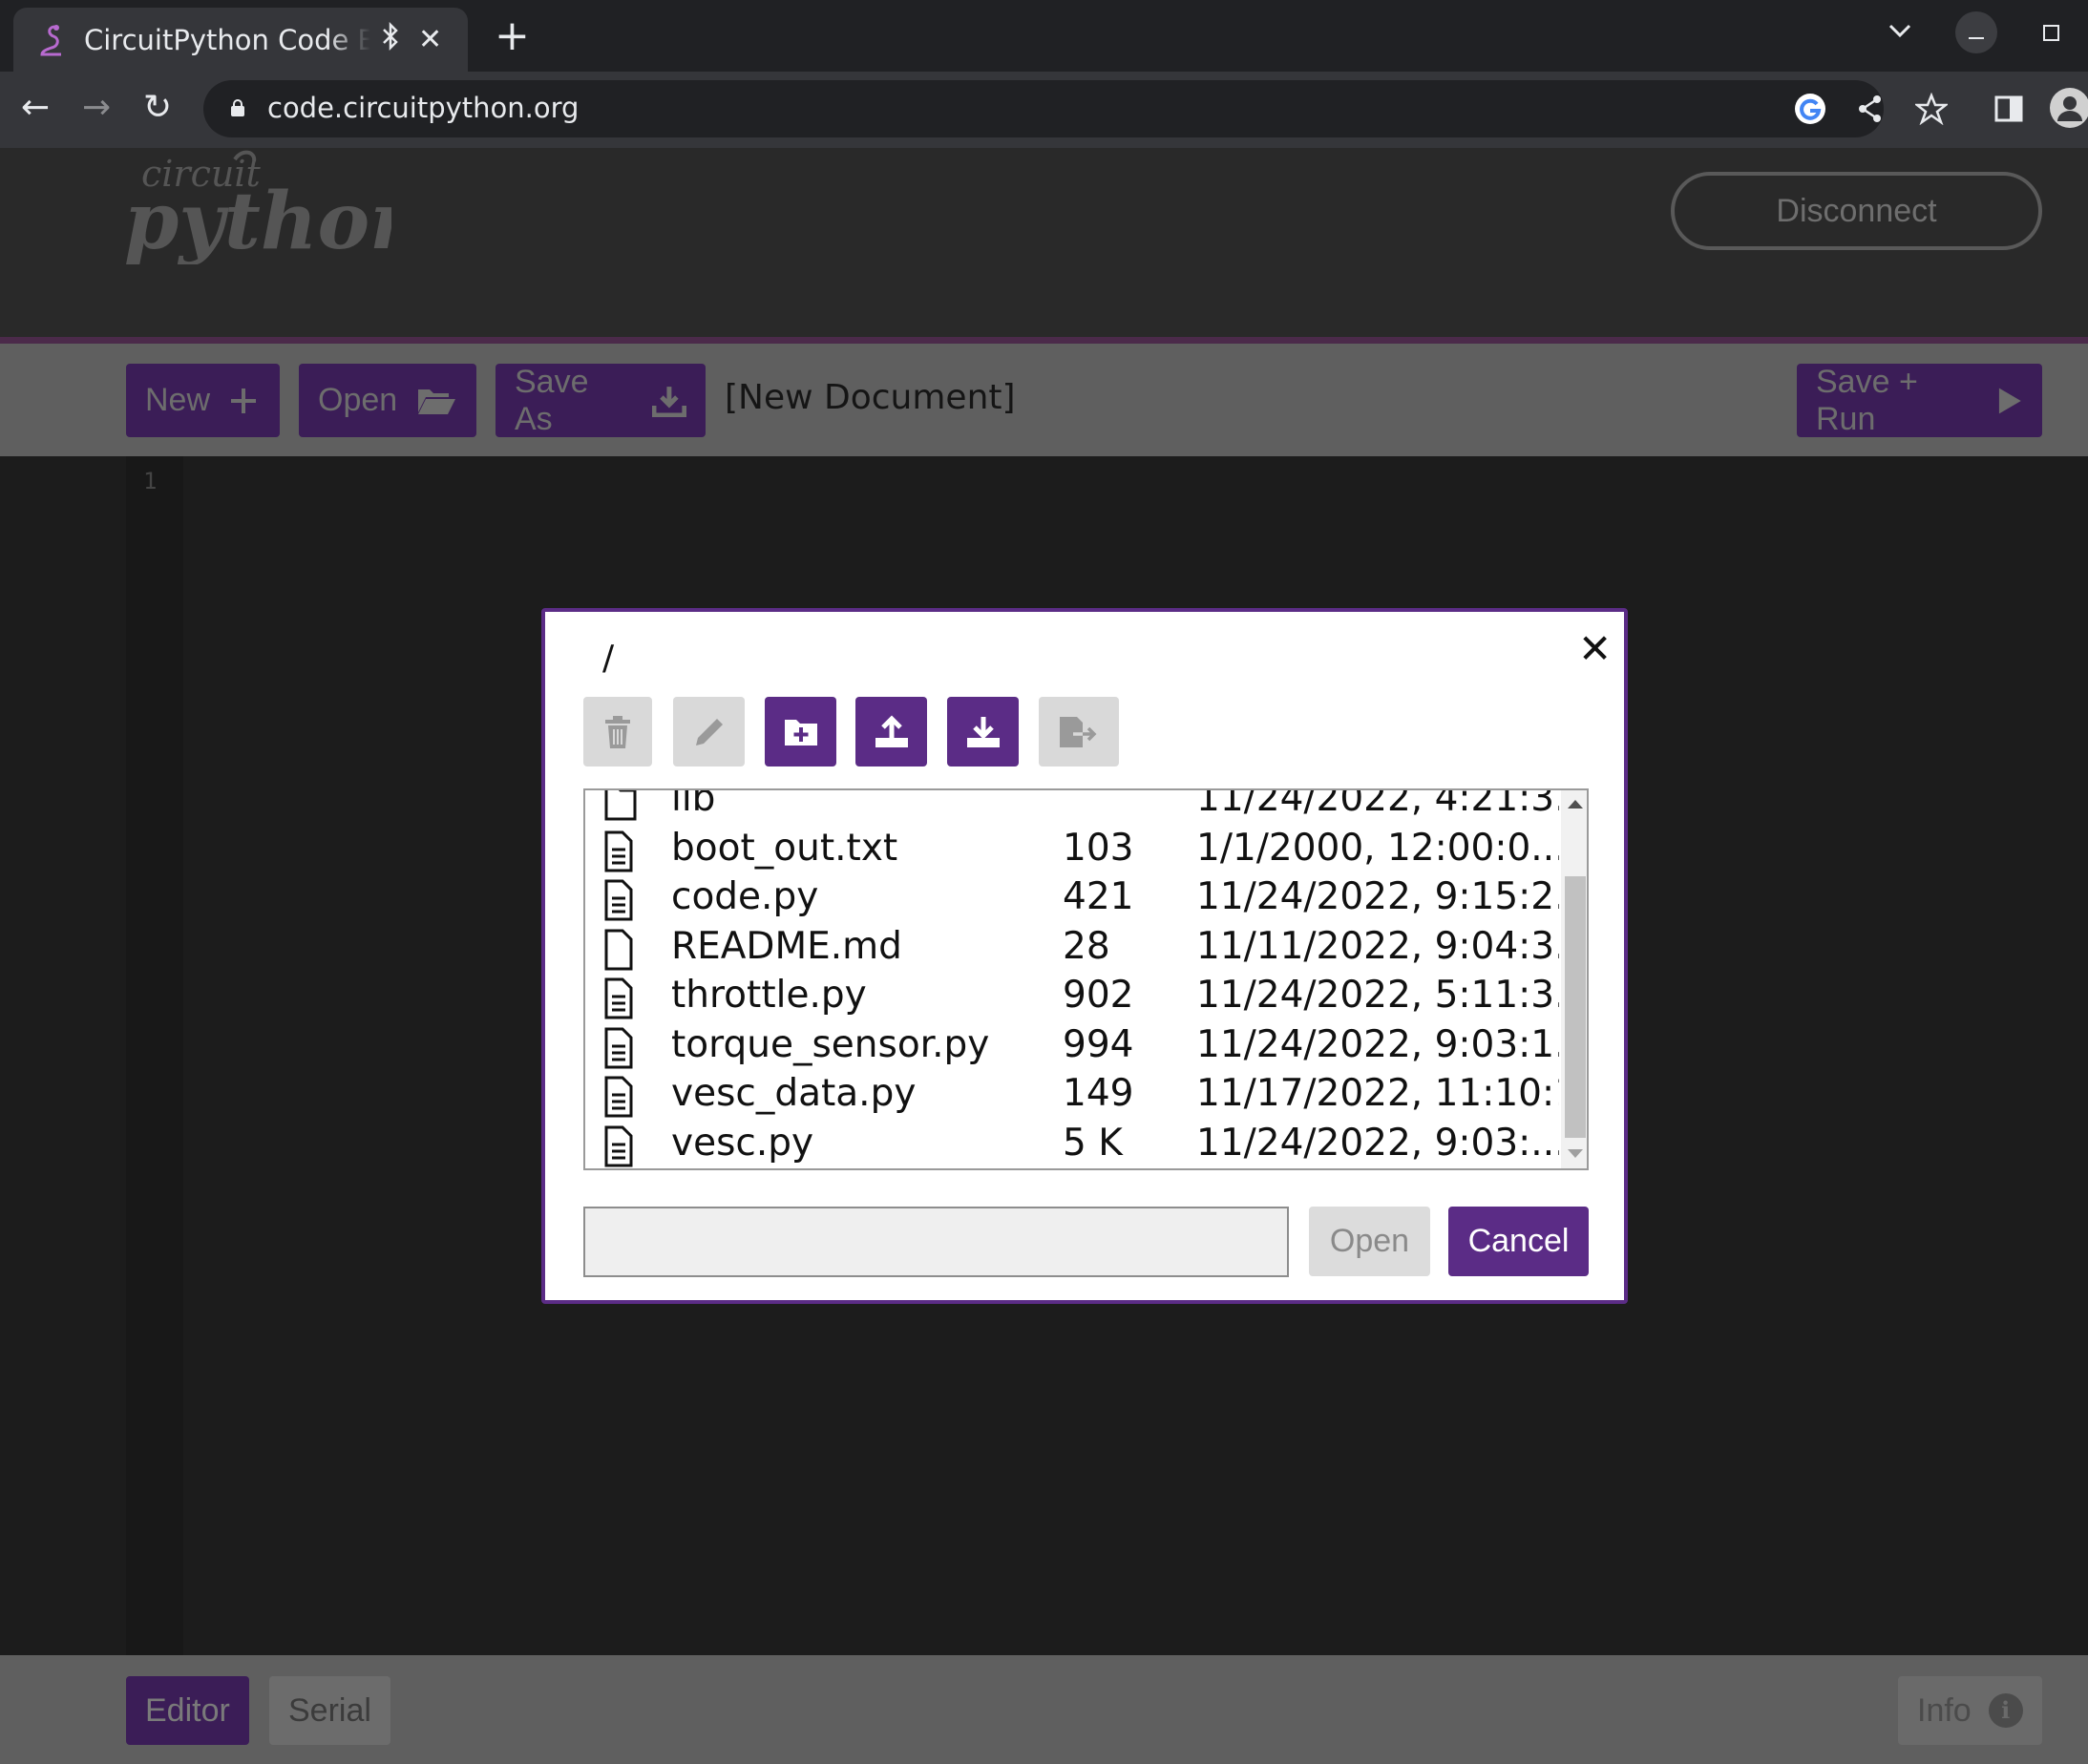  Describe the element at coordinates (769, 996) in the screenshot. I see `file-name: throttle.py` at that location.